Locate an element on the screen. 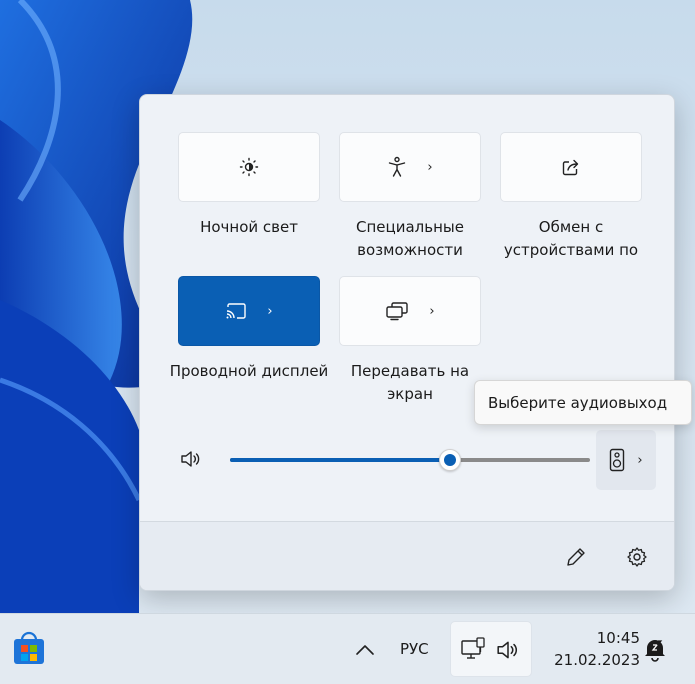 This screenshot has height=684, width=695. brightness-sun-icon is located at coordinates (249, 167).